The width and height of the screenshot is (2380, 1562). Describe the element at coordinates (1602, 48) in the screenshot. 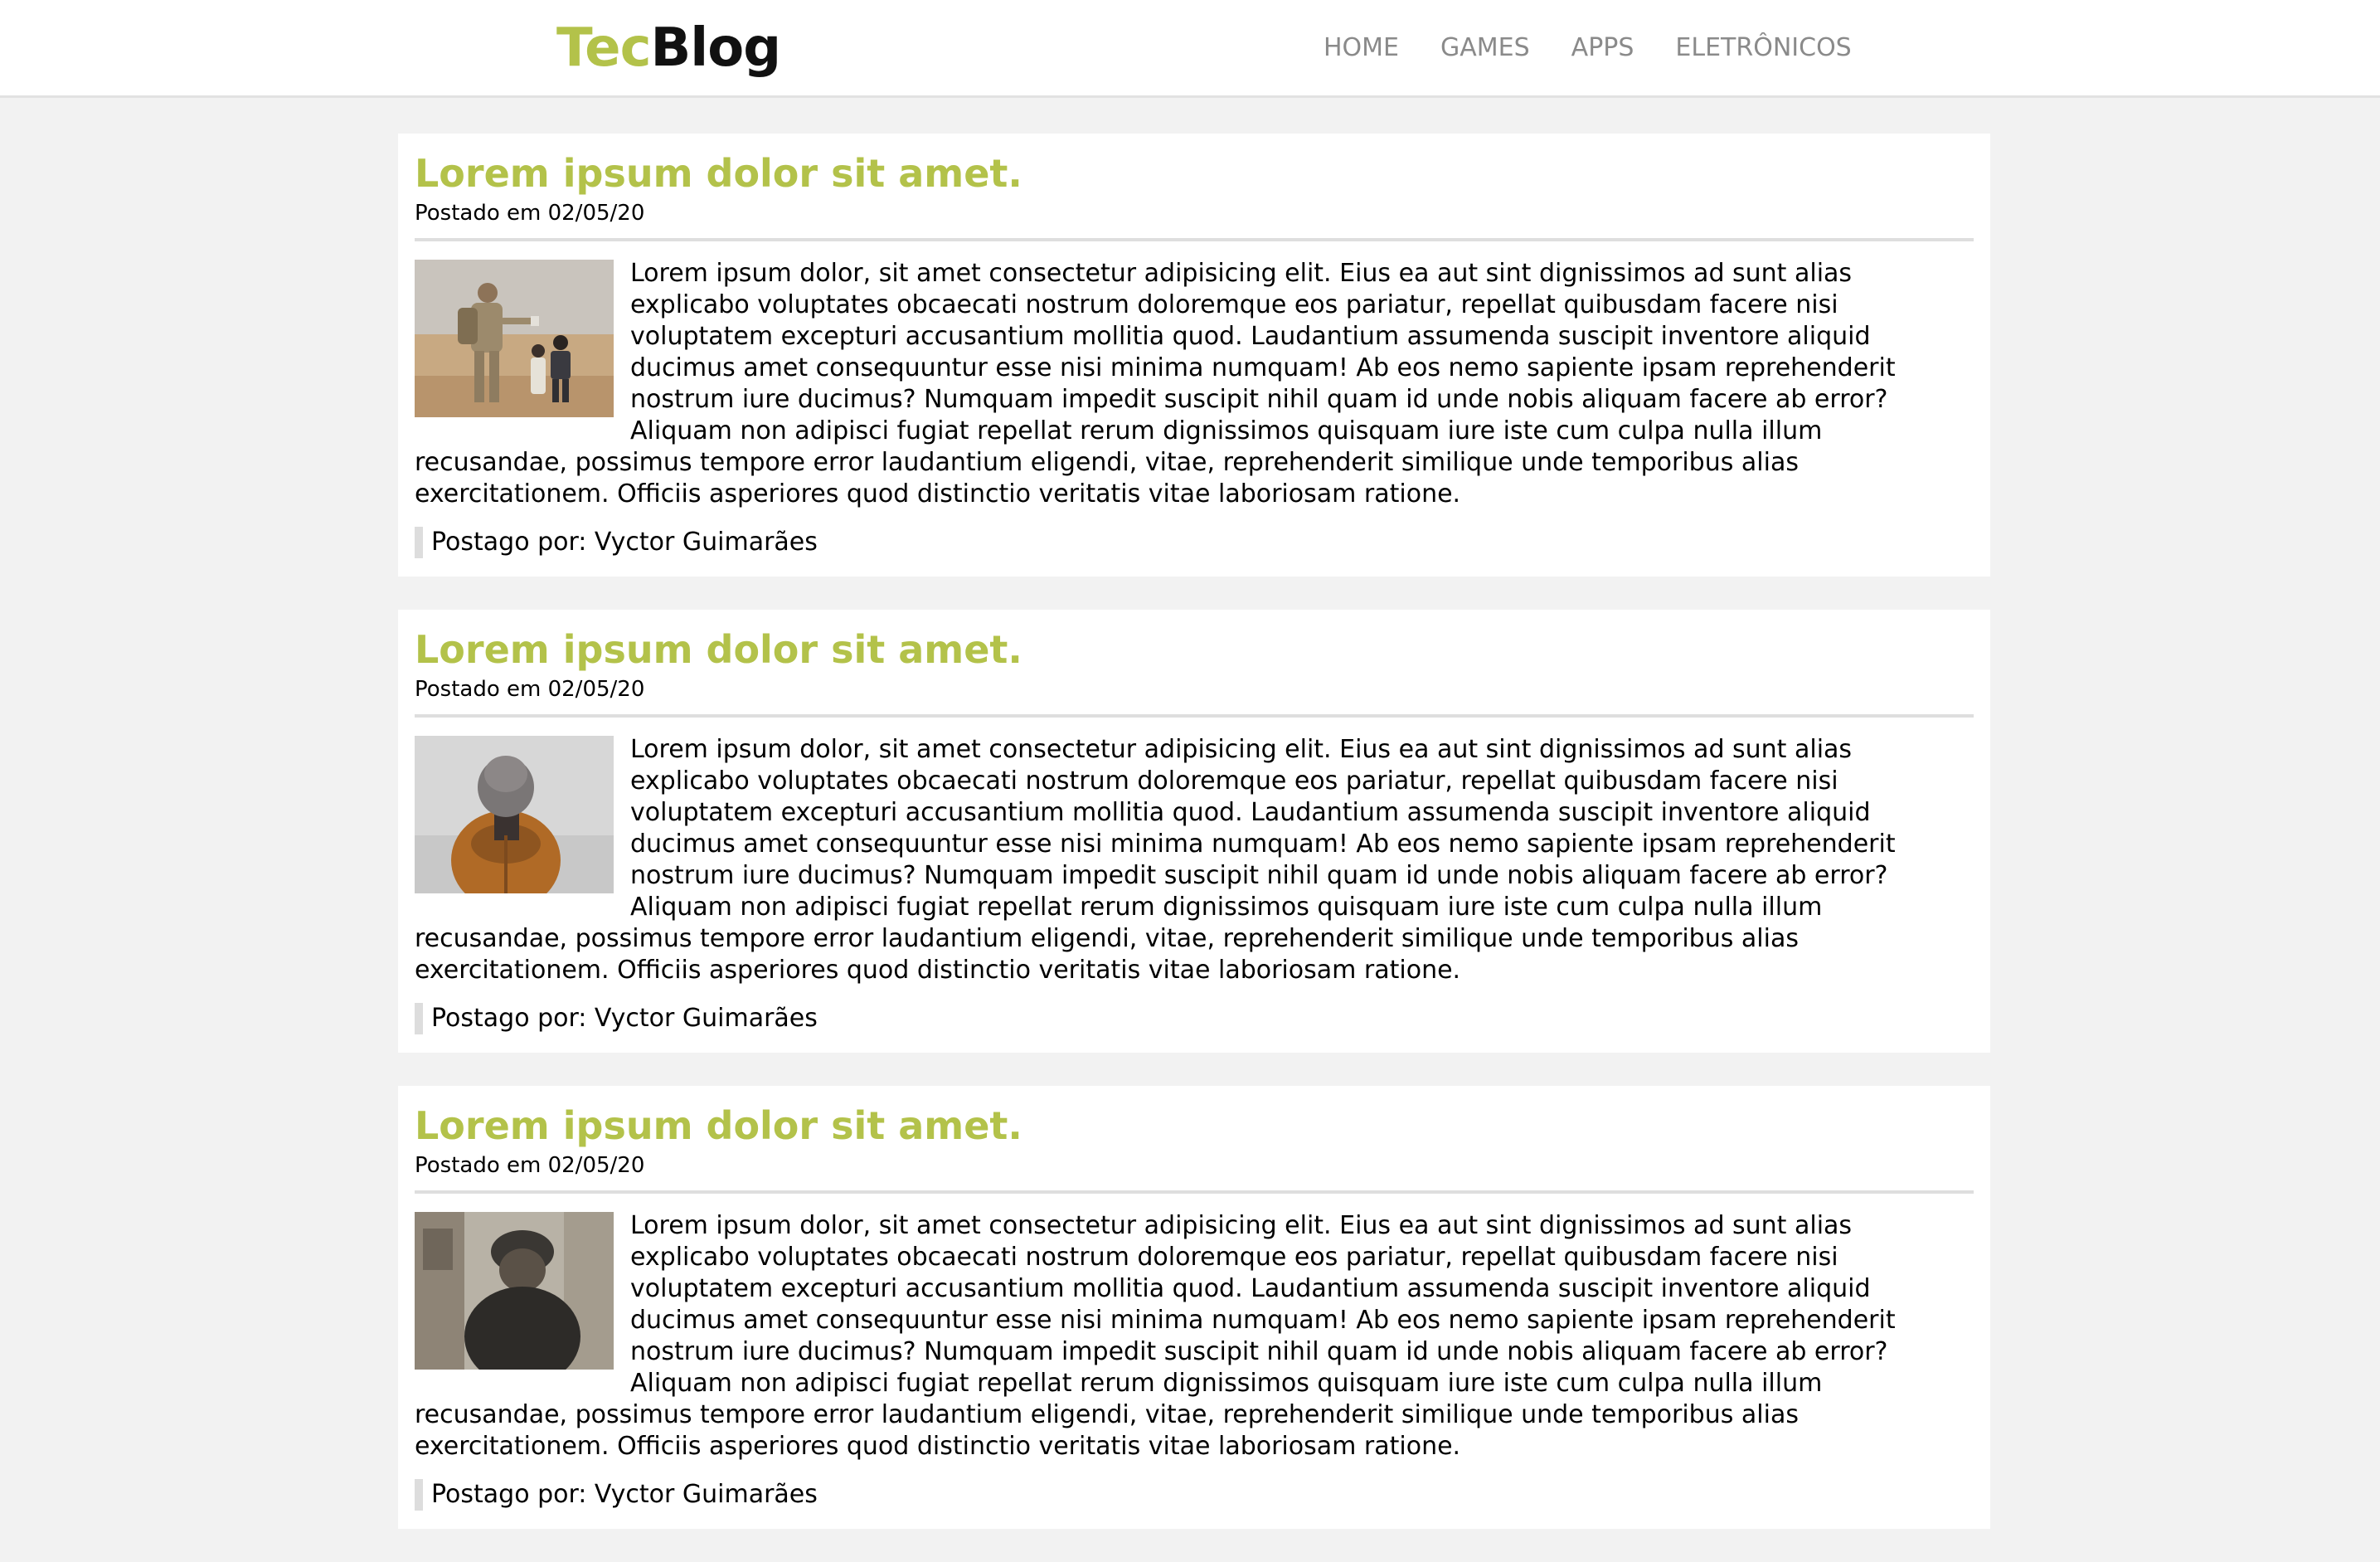

I see `nav-apps: APPS` at that location.